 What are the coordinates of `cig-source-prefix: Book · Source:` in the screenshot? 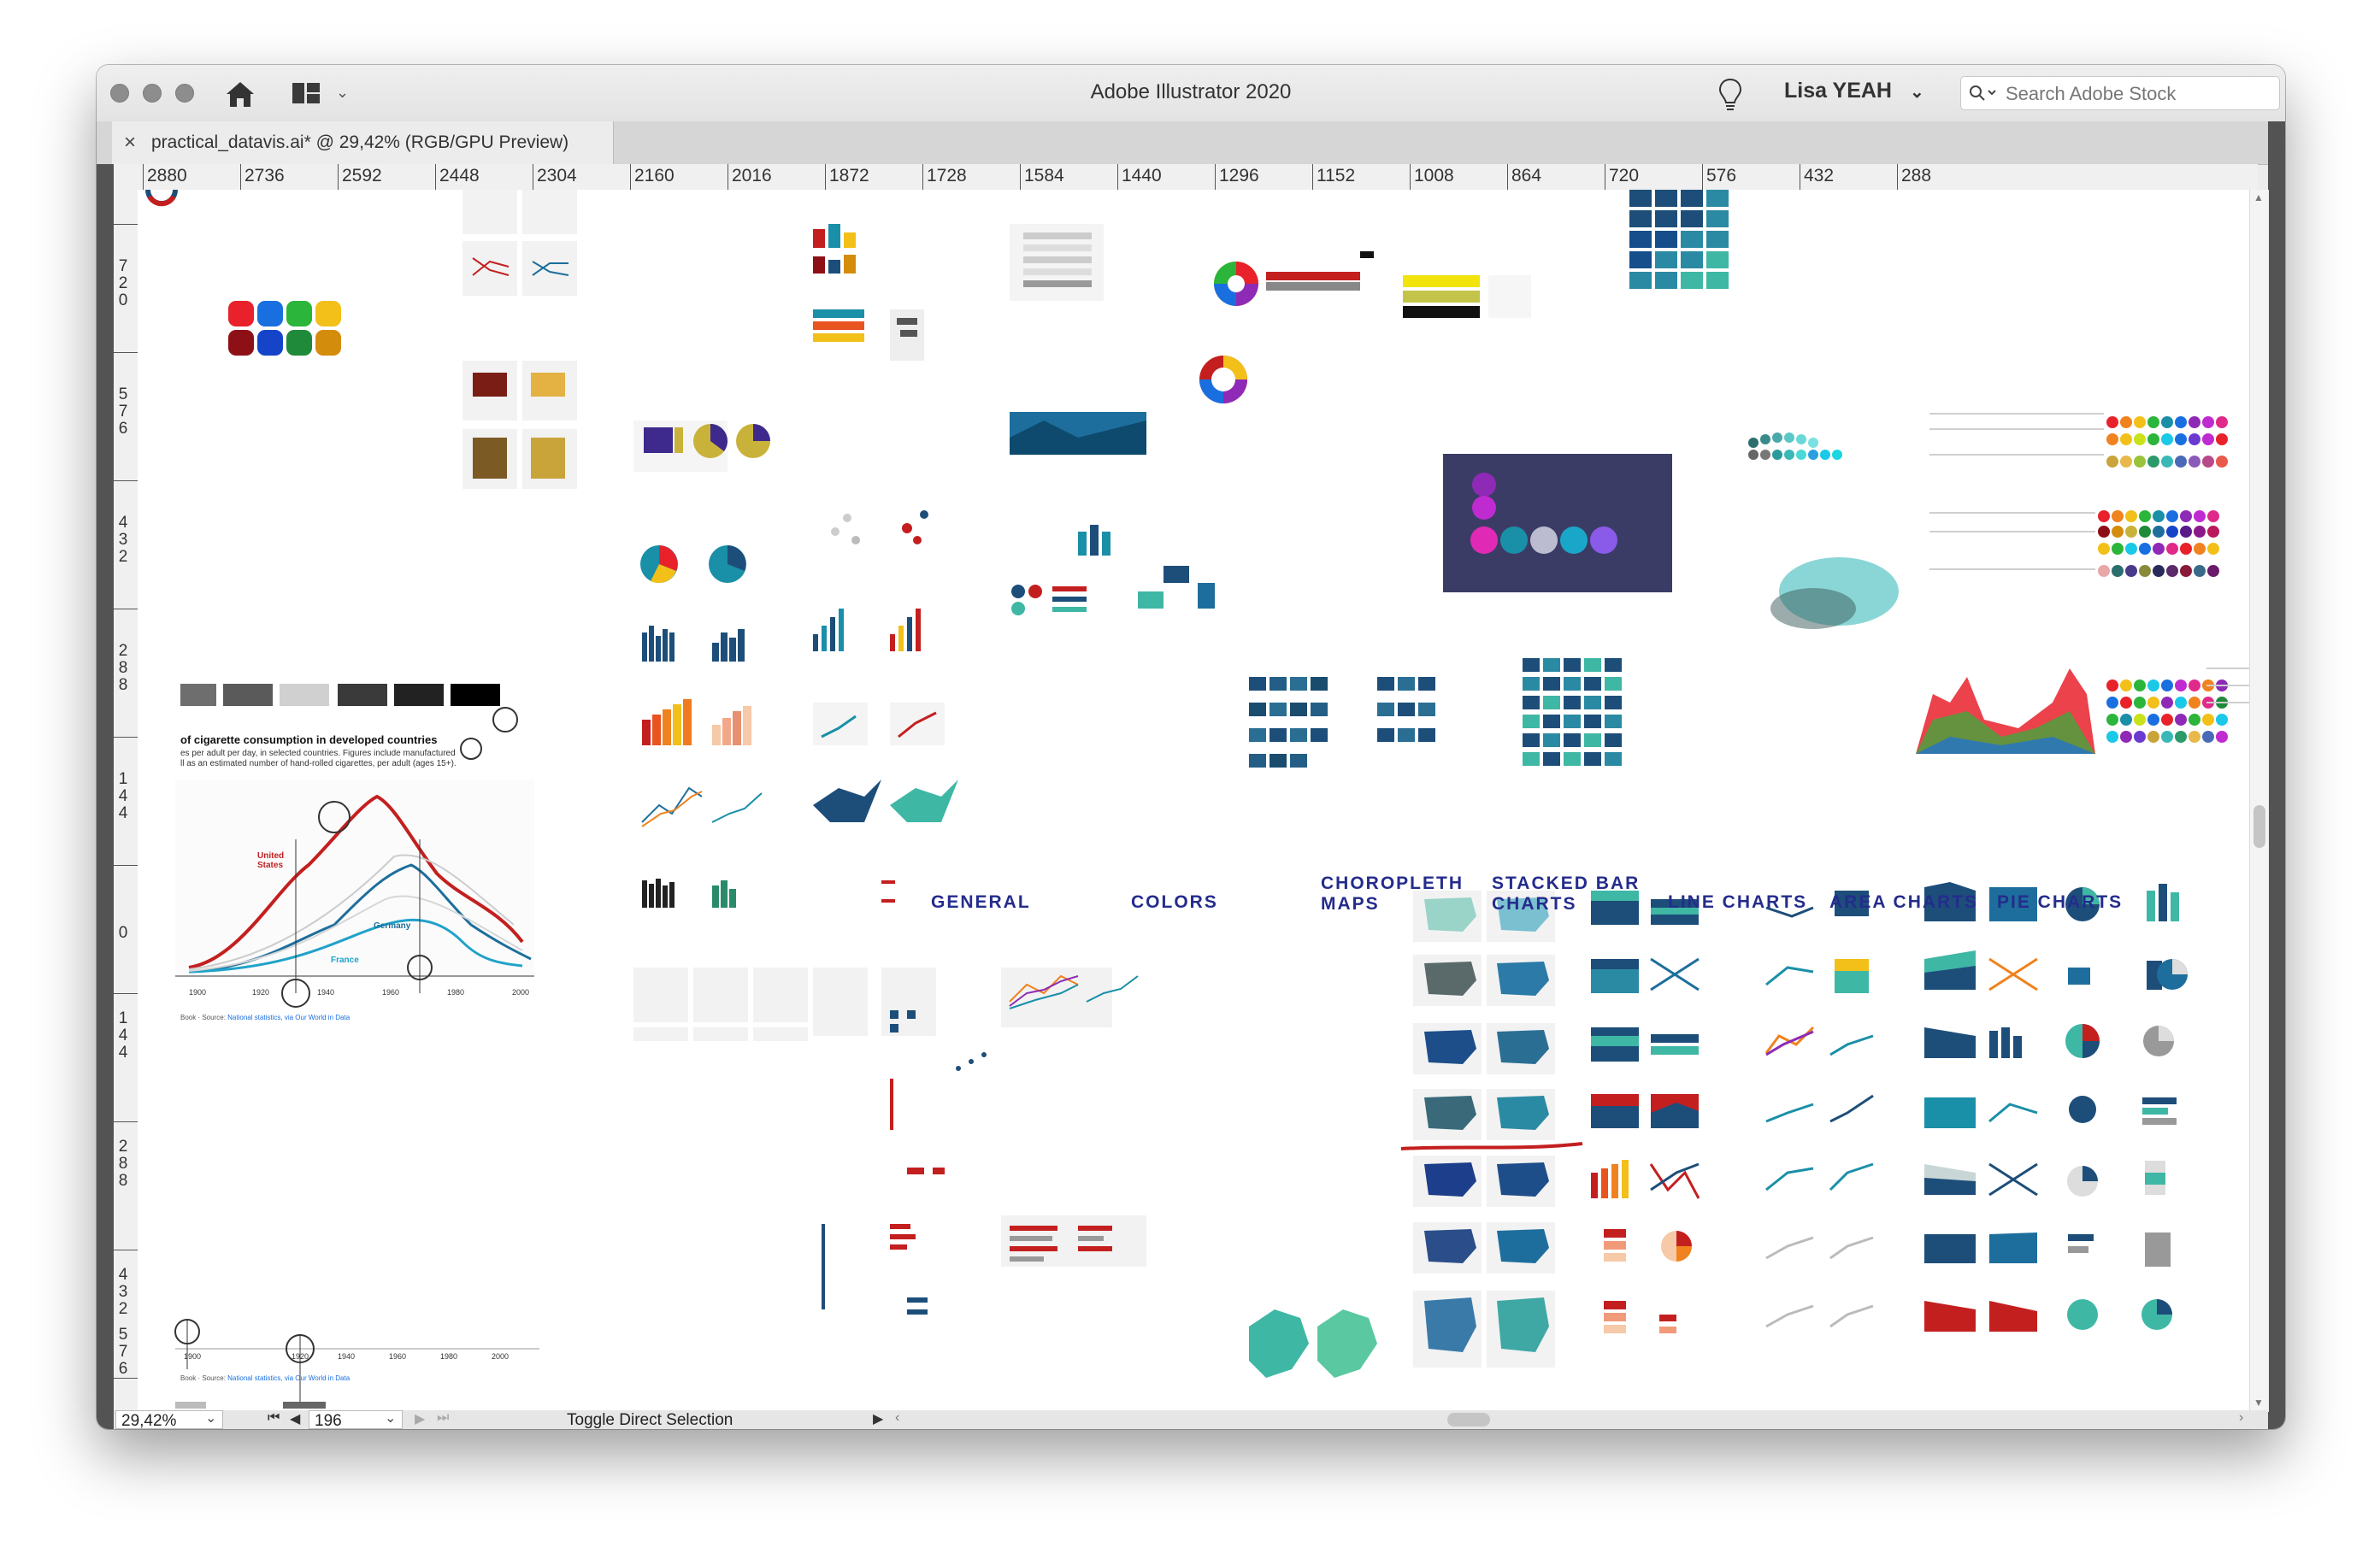 It's located at (204, 1018).